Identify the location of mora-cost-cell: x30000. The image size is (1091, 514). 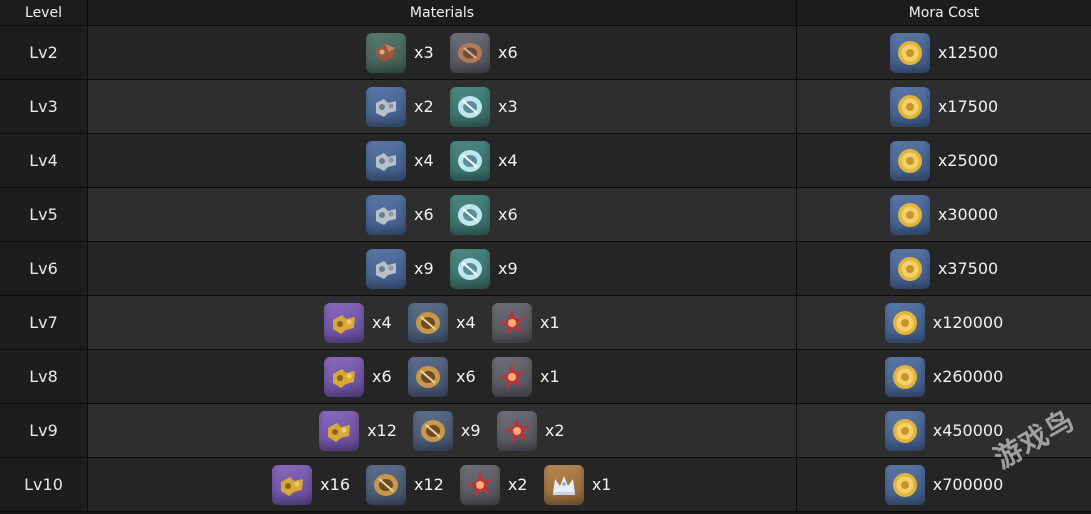
(944, 214).